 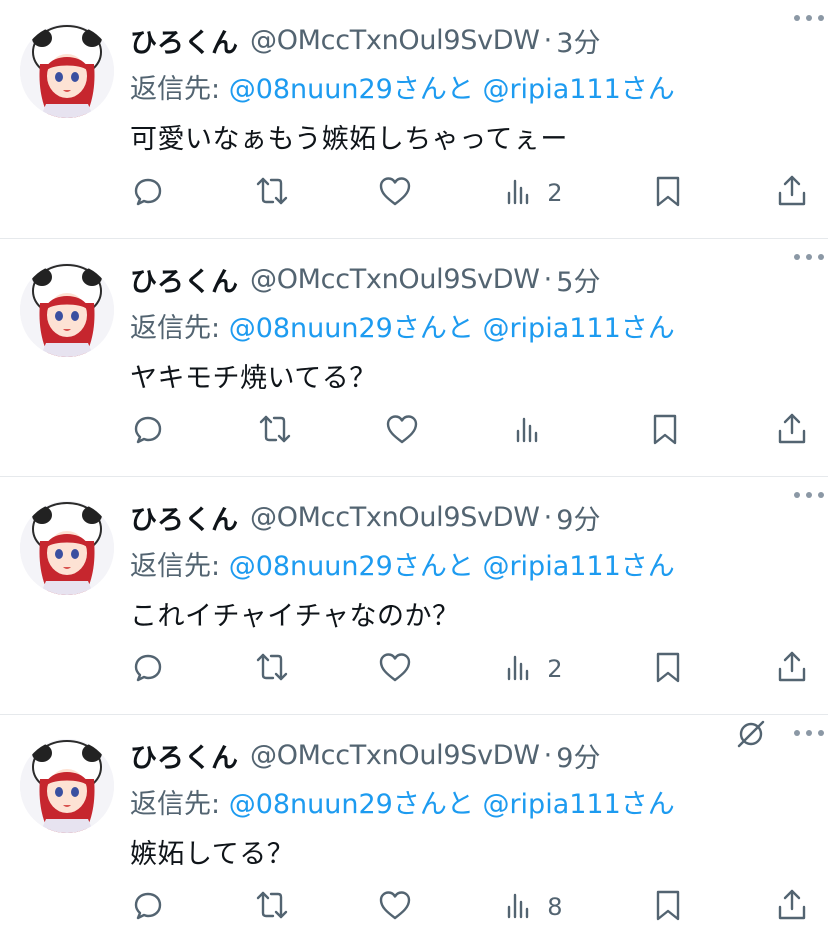 What do you see at coordinates (253, 378) in the screenshot?
I see `tweet-text: ヤキモチ焼いてる？` at bounding box center [253, 378].